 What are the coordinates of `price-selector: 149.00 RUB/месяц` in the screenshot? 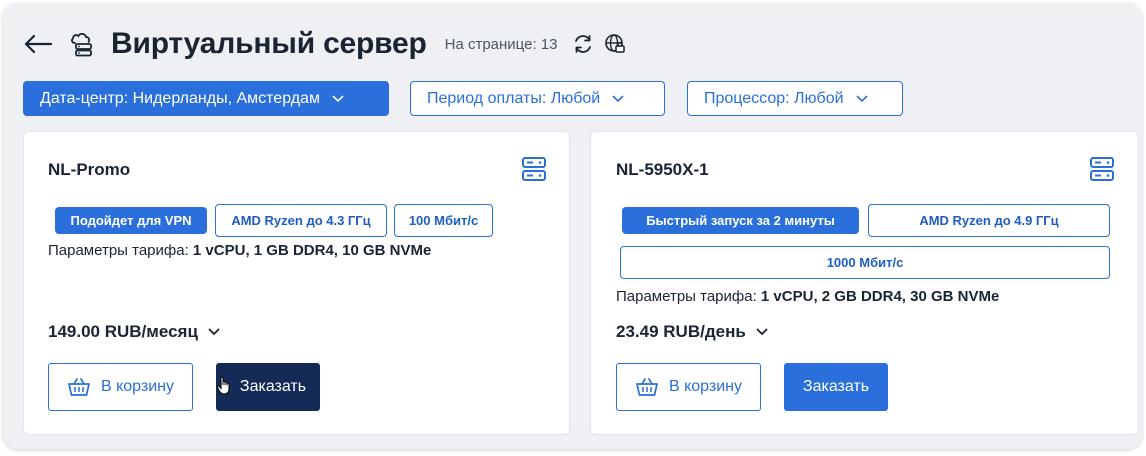 It's located at (134, 332).